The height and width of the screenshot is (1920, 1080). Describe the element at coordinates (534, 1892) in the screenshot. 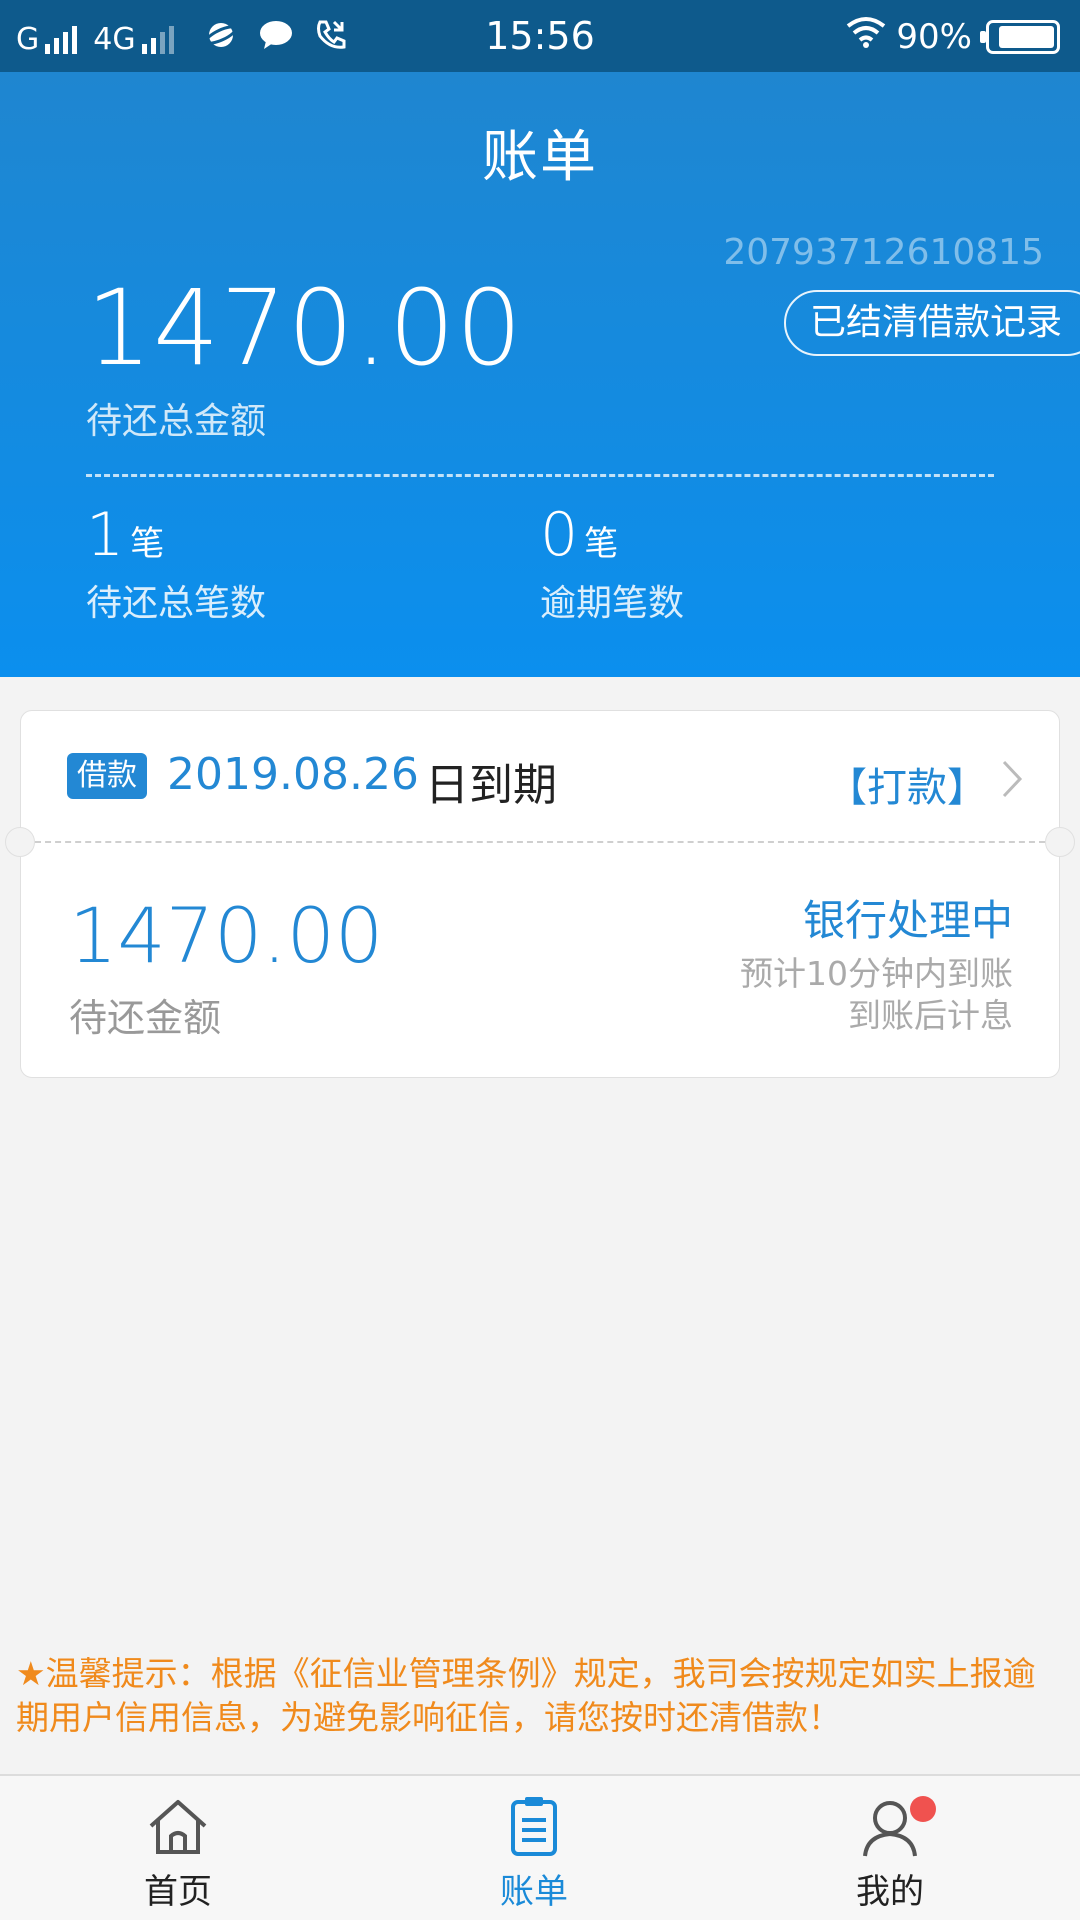

I see `tab-bill-label: 账单` at that location.